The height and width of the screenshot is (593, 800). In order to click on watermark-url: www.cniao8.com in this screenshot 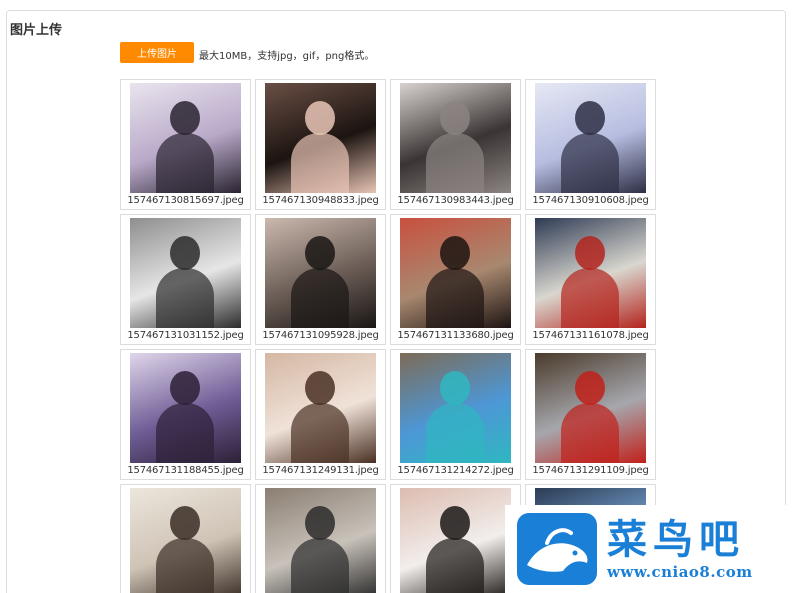, I will do `click(680, 572)`.